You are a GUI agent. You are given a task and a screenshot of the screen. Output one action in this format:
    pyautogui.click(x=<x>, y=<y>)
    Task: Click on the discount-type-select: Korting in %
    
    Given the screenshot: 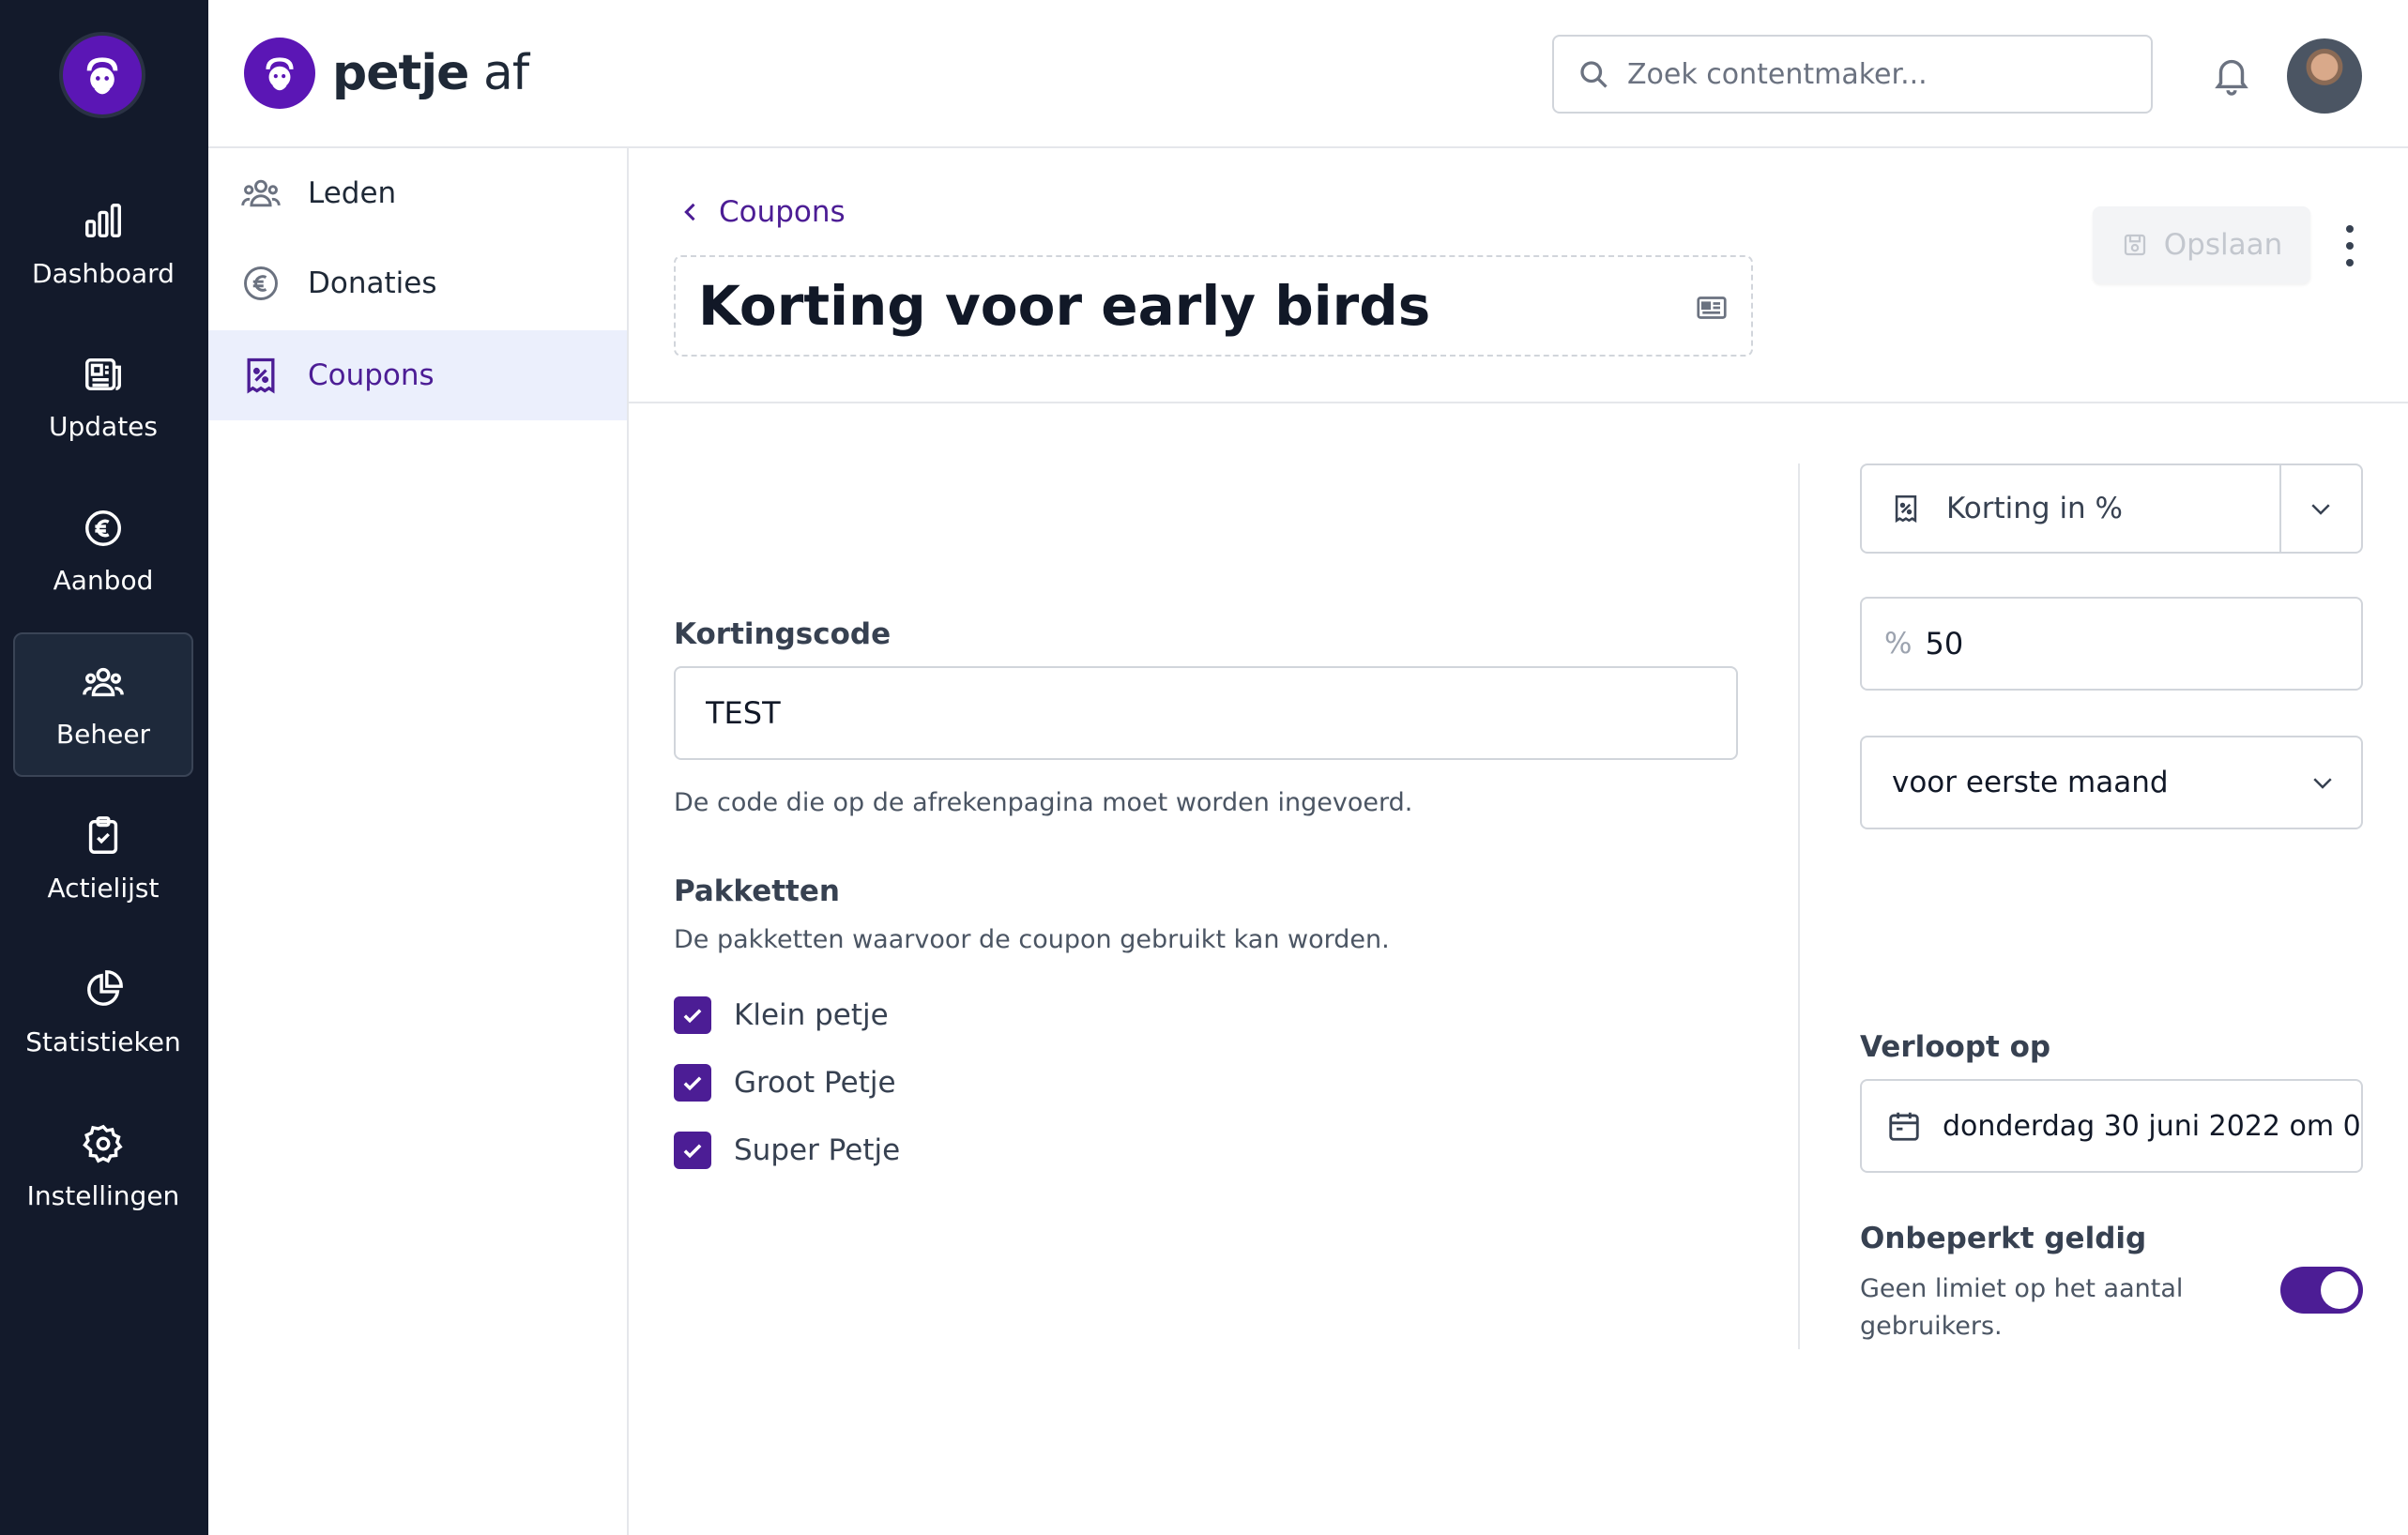 What is the action you would take?
    pyautogui.click(x=2111, y=509)
    